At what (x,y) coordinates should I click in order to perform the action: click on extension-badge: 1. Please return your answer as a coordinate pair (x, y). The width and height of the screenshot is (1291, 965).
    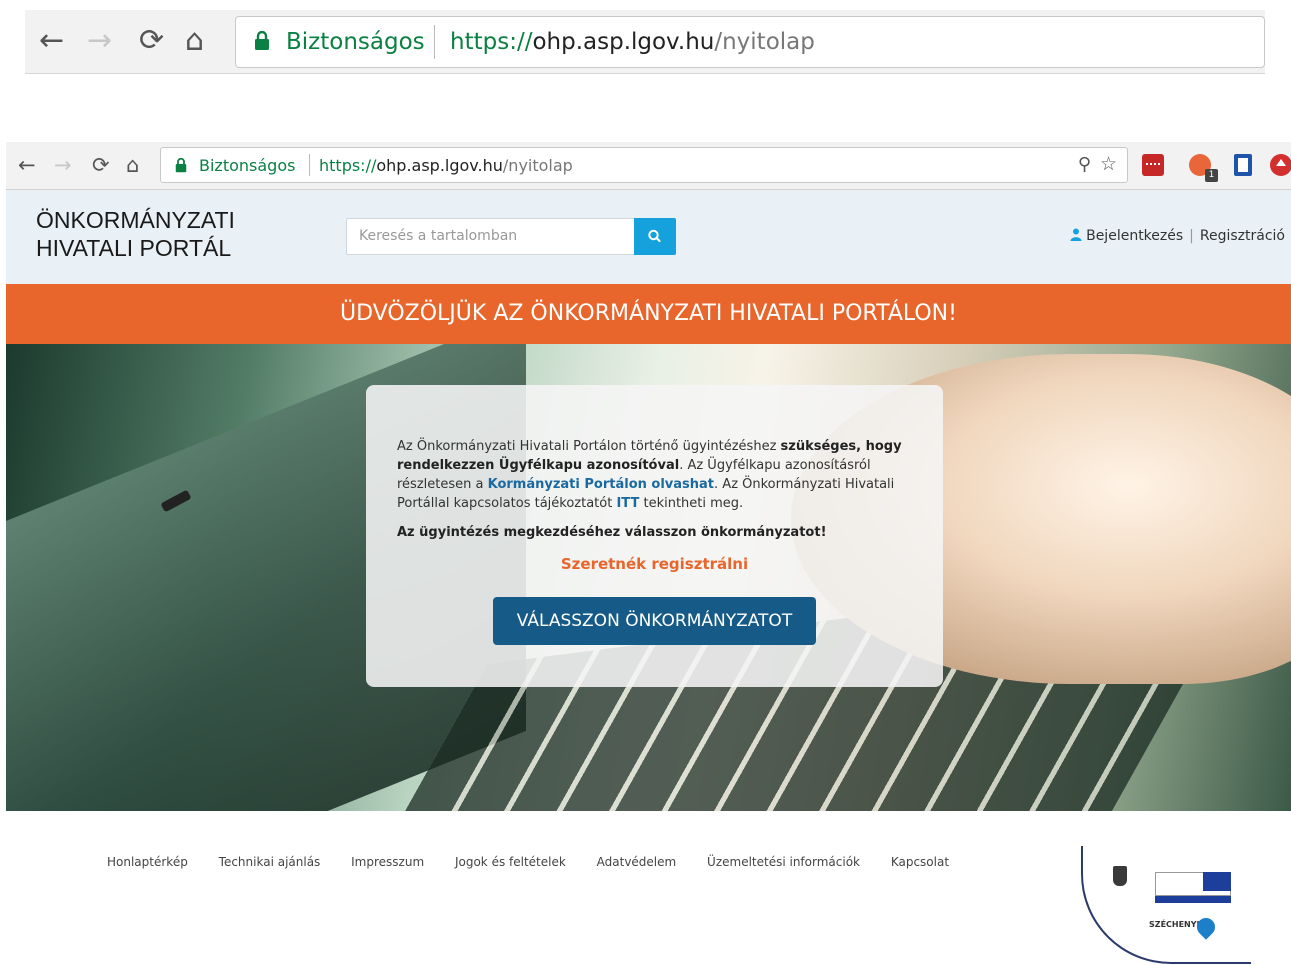
    Looking at the image, I should click on (1211, 175).